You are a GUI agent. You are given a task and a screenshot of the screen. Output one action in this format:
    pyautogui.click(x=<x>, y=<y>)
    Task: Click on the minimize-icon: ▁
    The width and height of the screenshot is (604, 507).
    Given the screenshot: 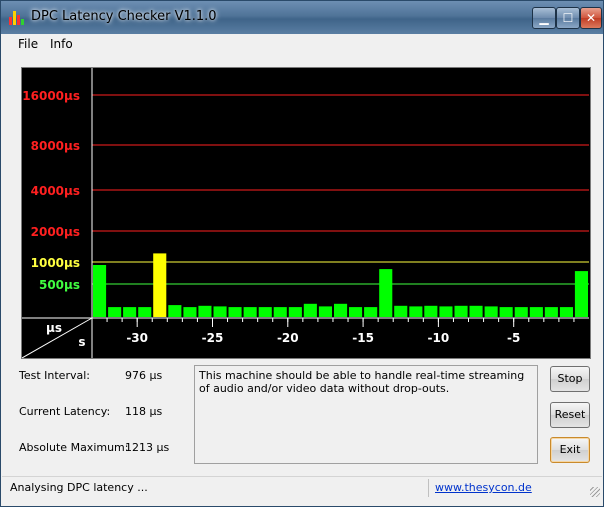 What is the action you would take?
    pyautogui.click(x=544, y=18)
    